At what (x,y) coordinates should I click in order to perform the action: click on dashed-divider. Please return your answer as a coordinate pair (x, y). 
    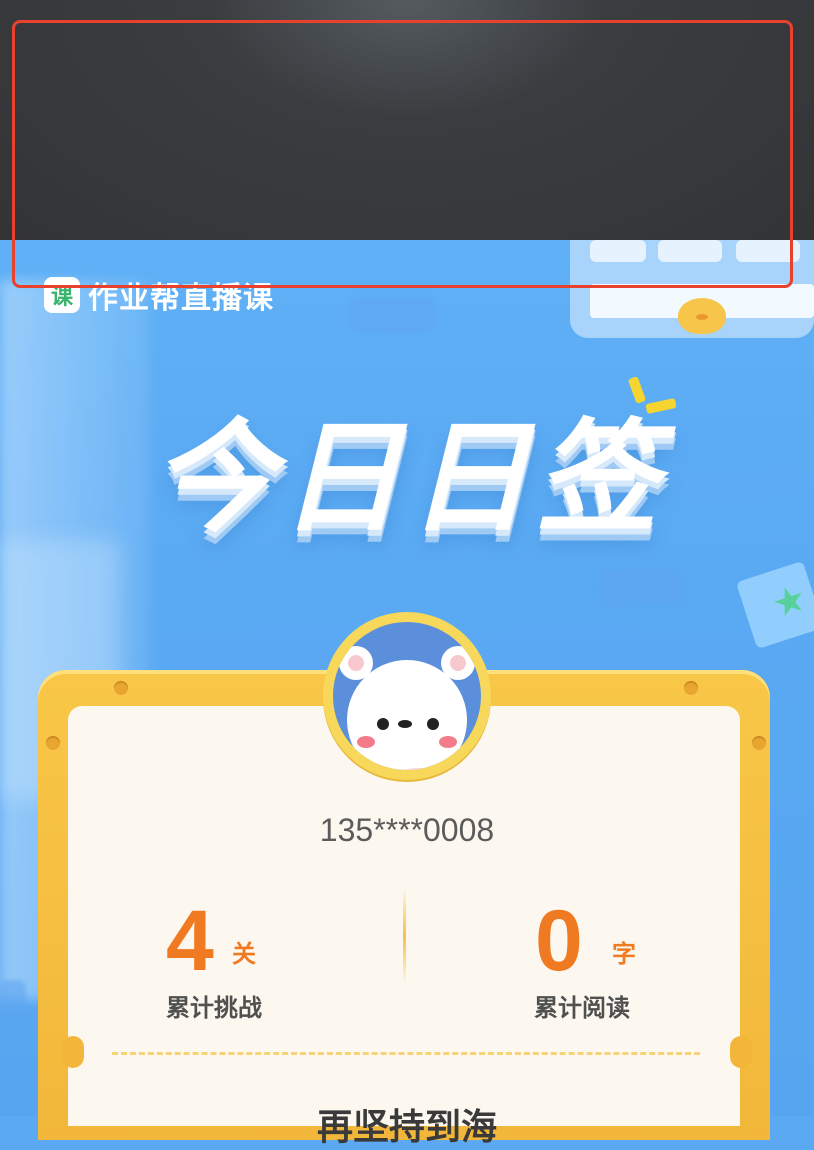
    Looking at the image, I should click on (406, 1053).